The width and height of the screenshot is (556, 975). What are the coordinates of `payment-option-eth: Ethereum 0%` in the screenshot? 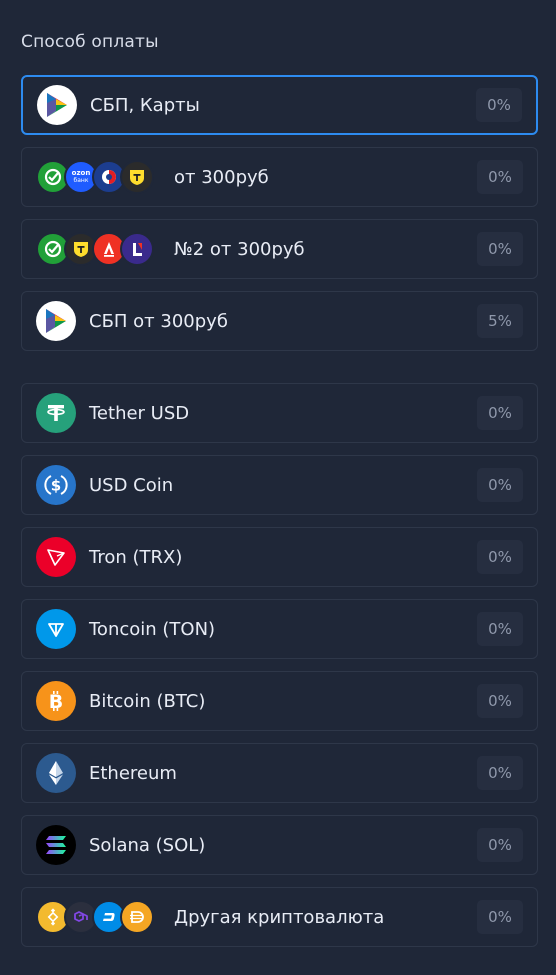 It's located at (279, 773).